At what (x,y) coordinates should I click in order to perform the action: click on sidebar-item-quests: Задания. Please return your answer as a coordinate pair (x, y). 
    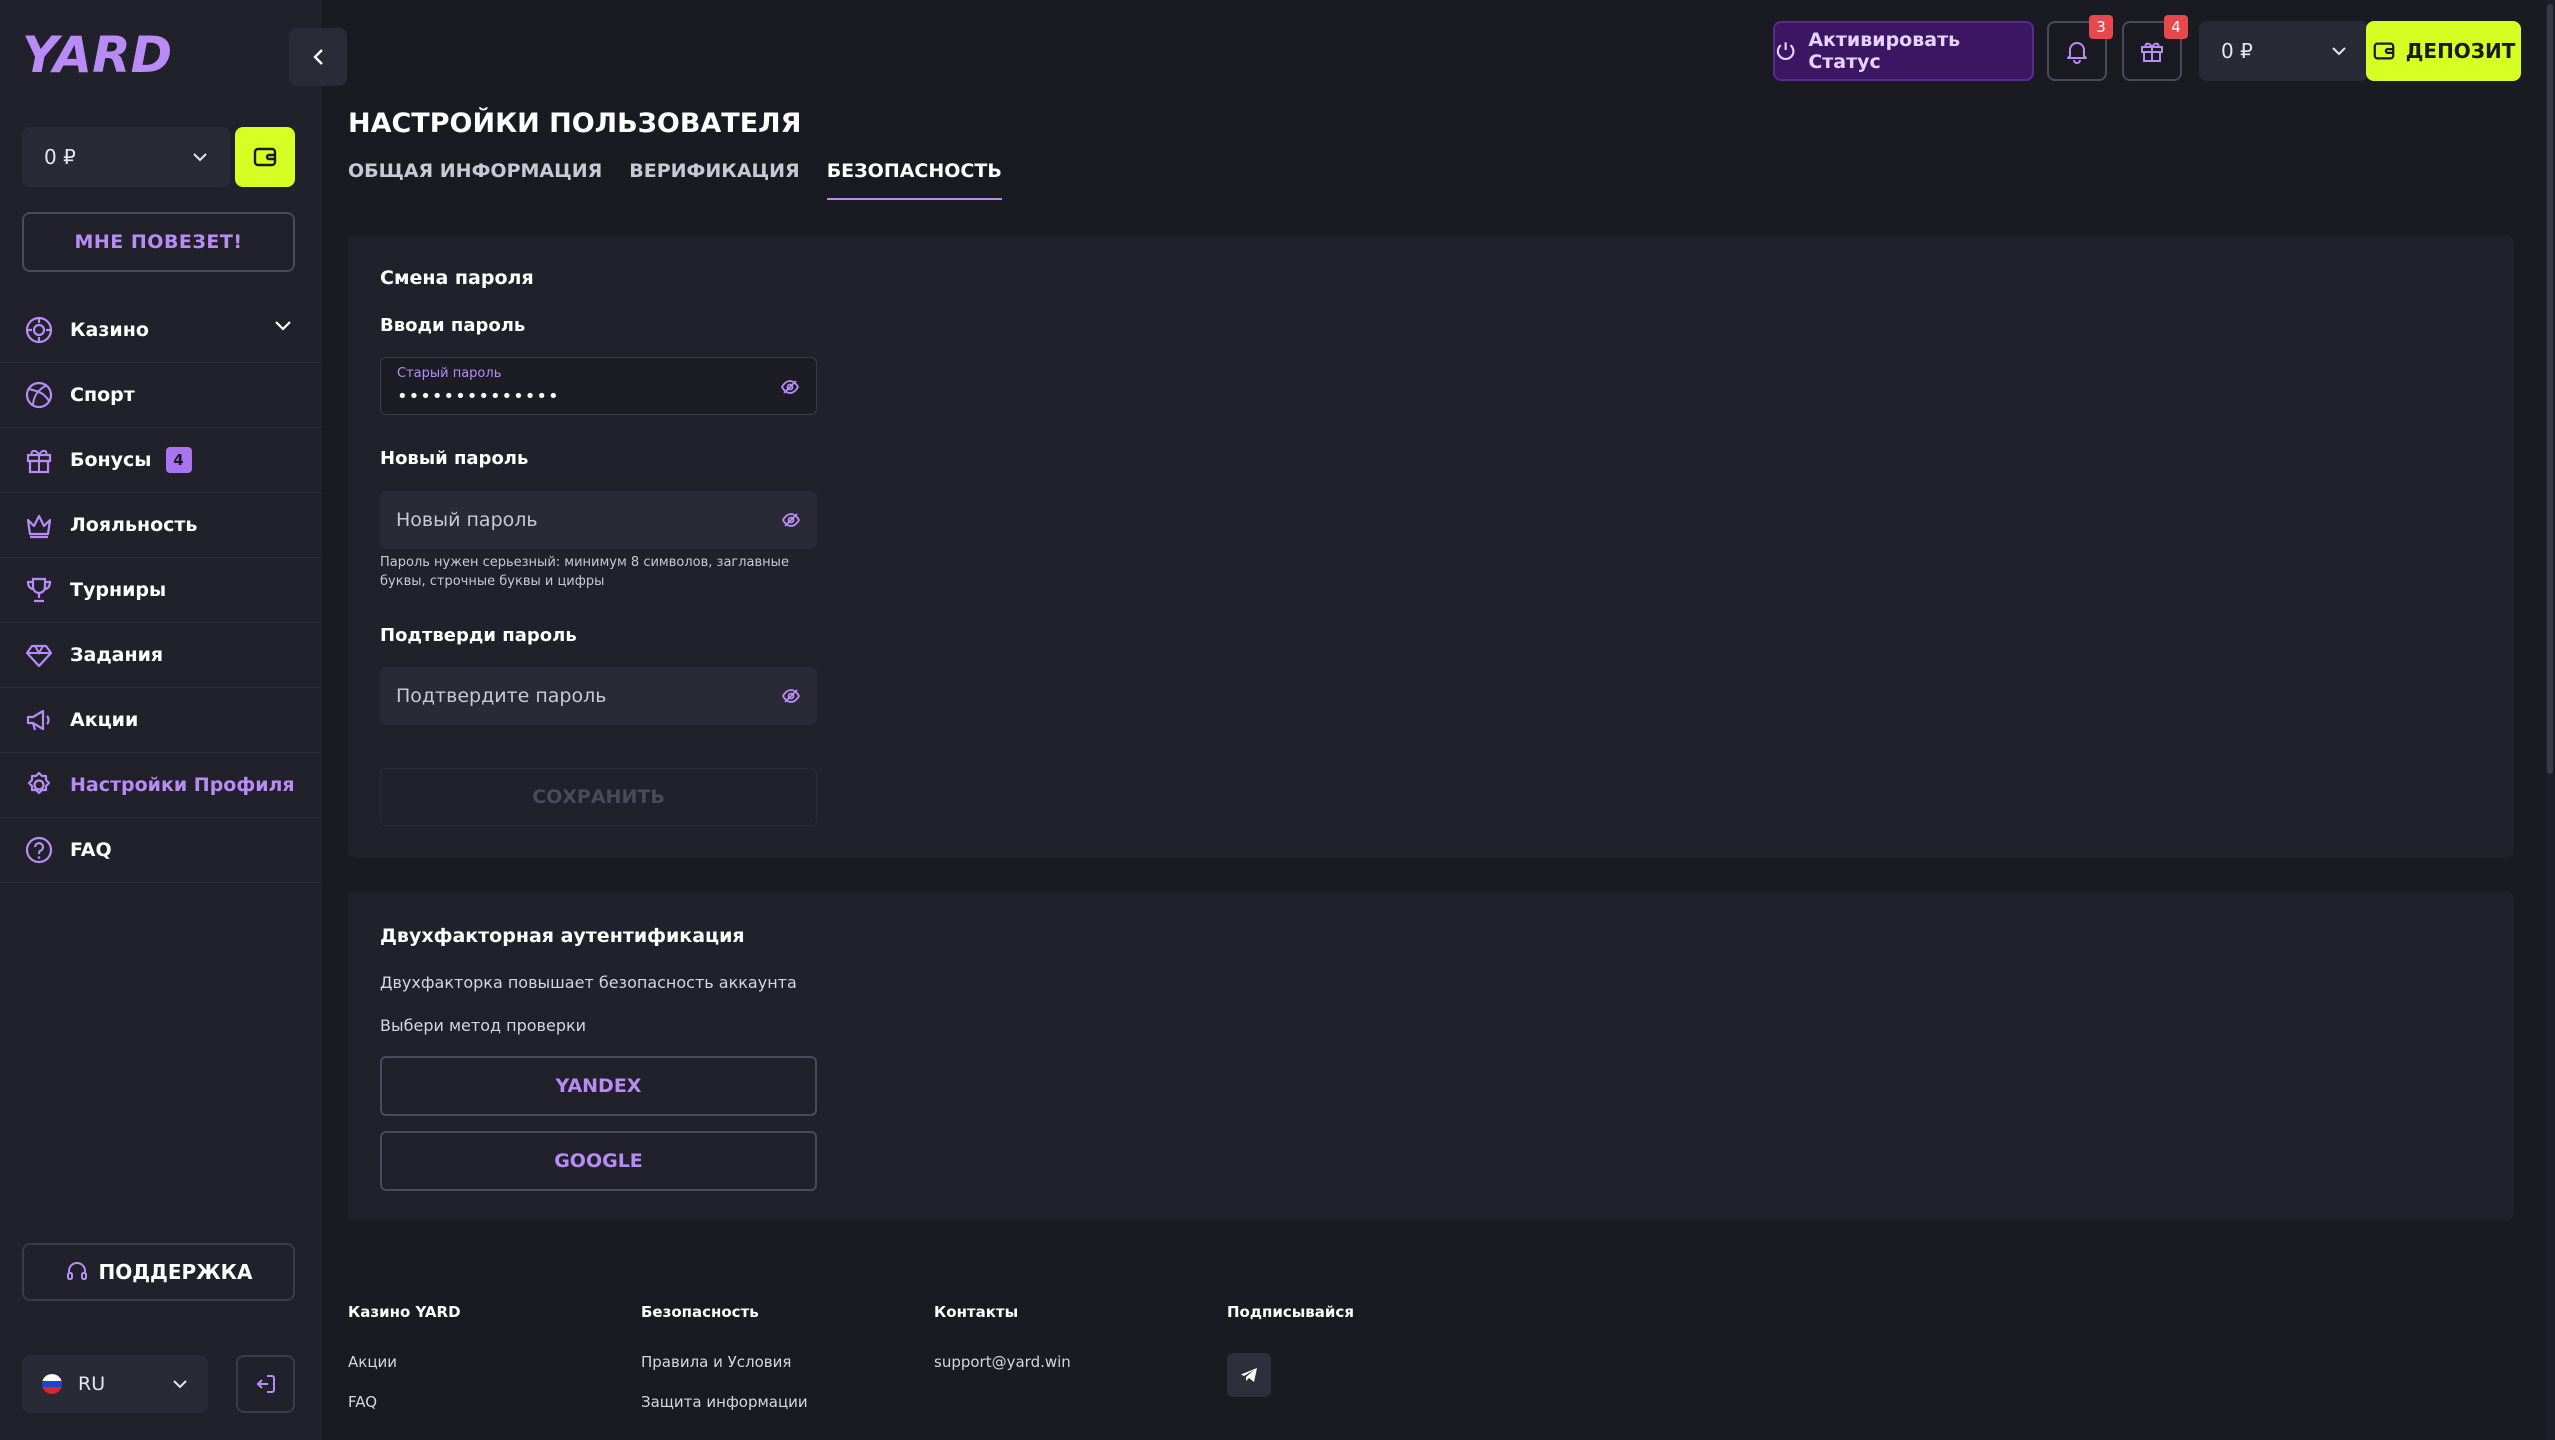
    Looking at the image, I should click on (161, 655).